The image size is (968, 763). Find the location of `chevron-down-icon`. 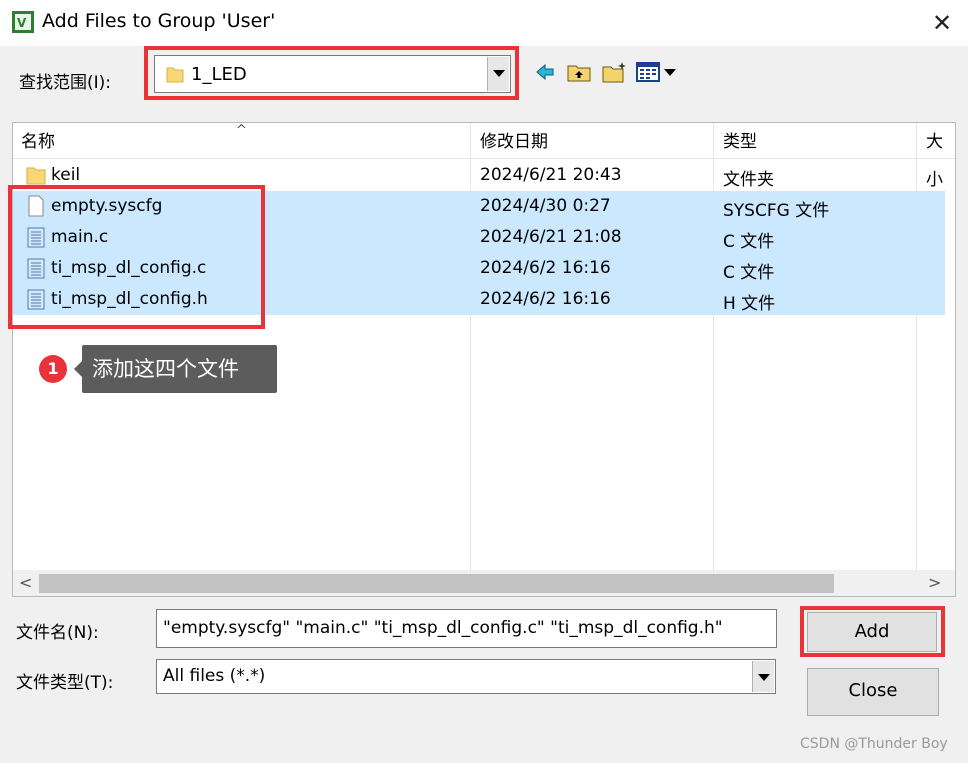

chevron-down-icon is located at coordinates (763, 676).